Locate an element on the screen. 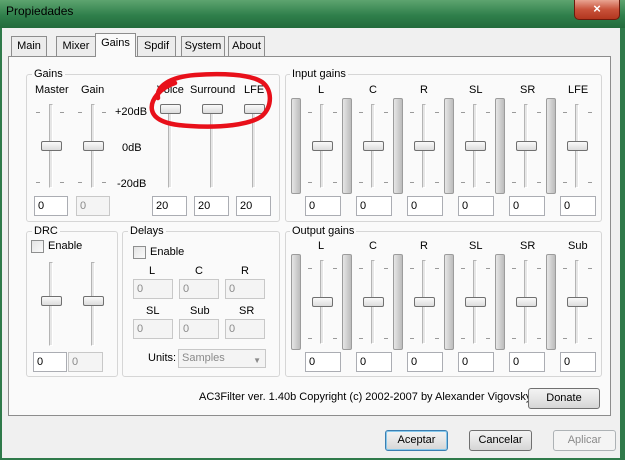 The image size is (625, 460). input-gain-value-l: 0 is located at coordinates (323, 206).